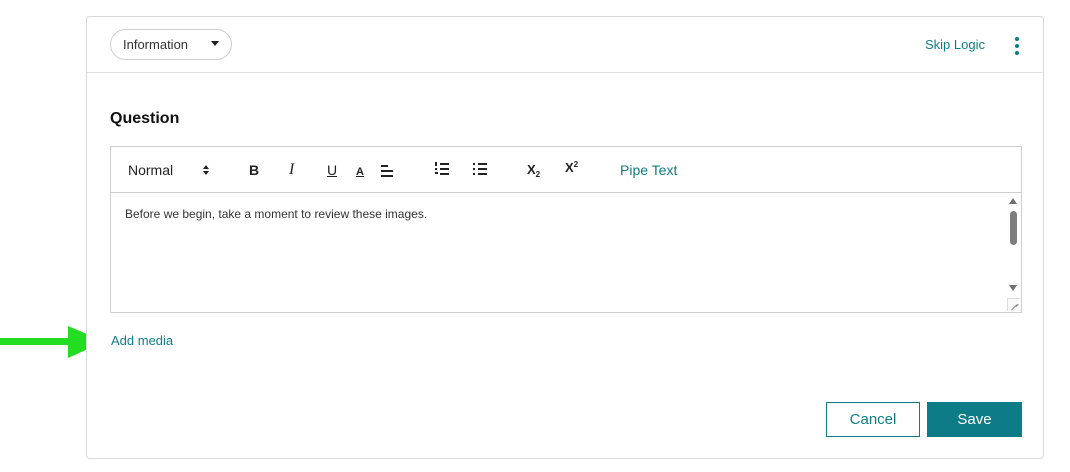 The height and width of the screenshot is (472, 1070). Describe the element at coordinates (1013, 201) in the screenshot. I see `scroll-up-icon` at that location.